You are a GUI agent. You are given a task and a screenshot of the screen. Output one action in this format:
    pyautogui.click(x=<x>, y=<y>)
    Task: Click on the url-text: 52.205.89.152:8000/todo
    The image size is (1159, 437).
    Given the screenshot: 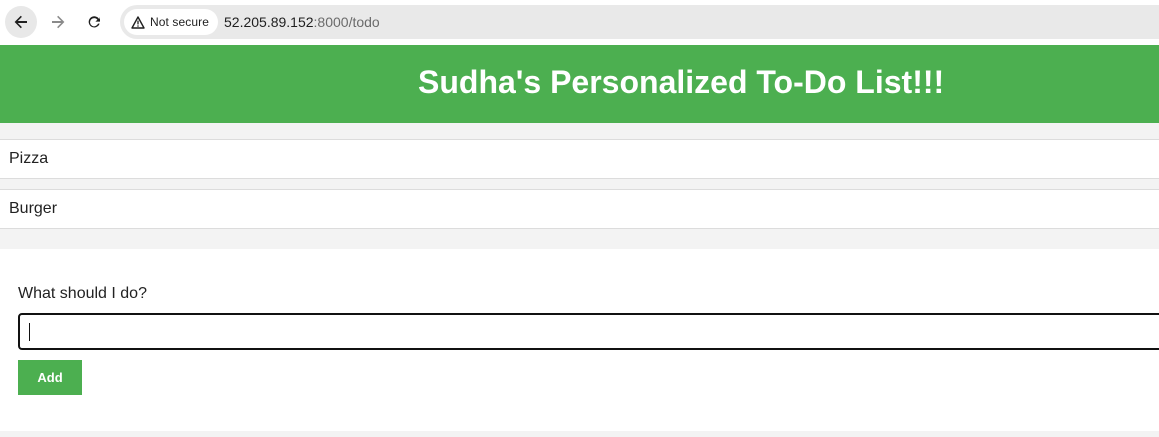 What is the action you would take?
    pyautogui.click(x=302, y=22)
    